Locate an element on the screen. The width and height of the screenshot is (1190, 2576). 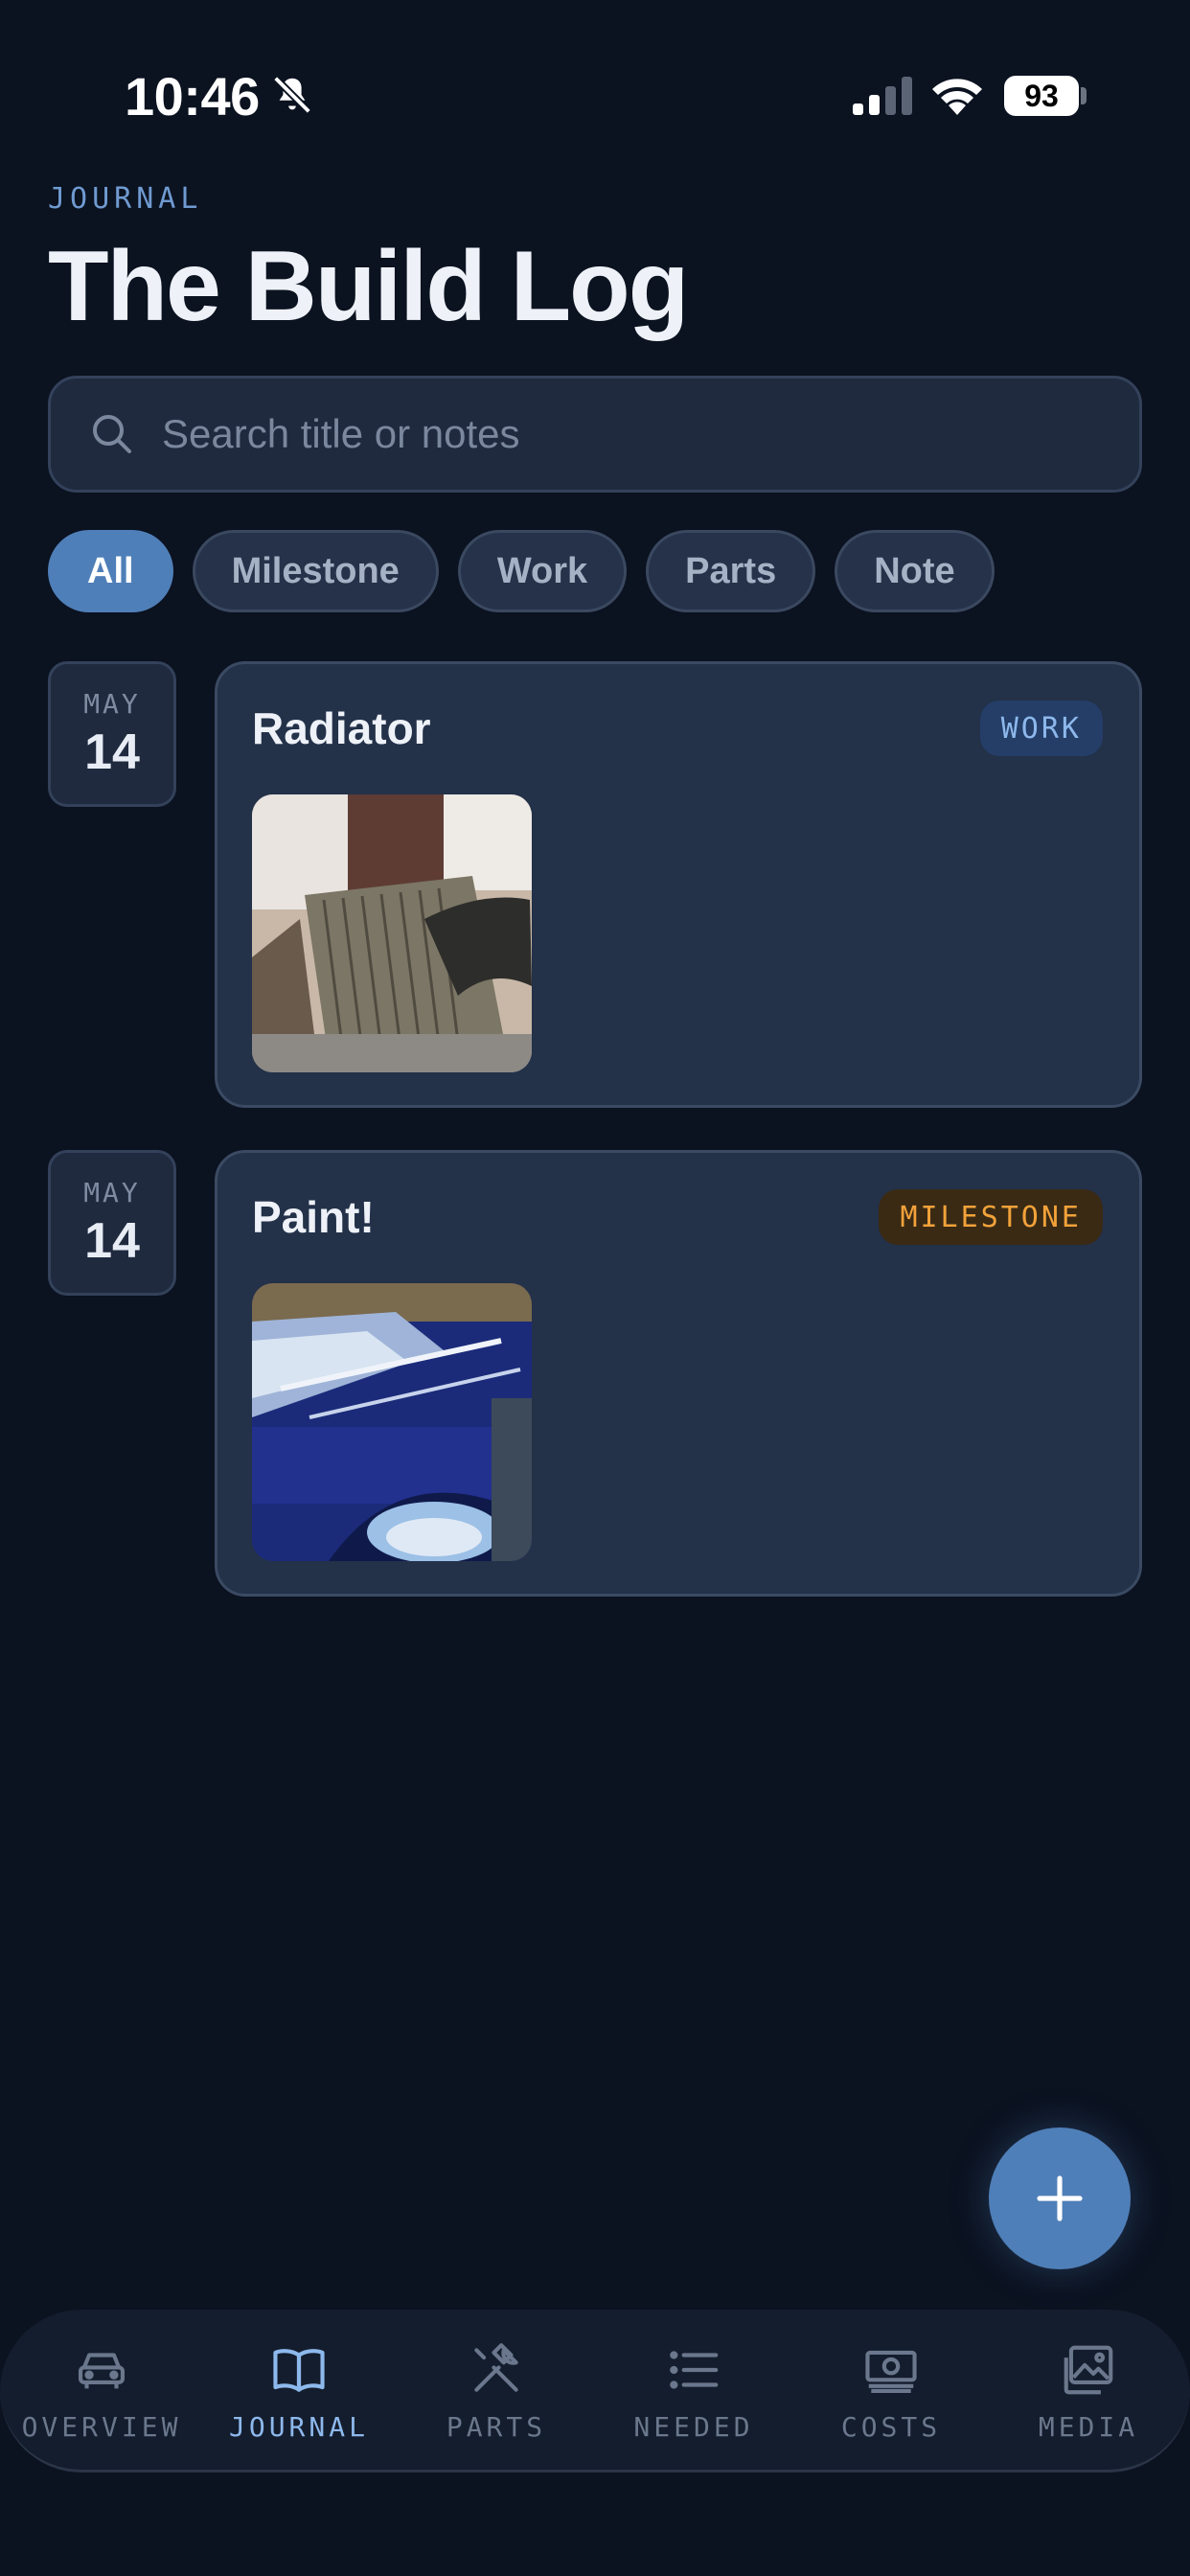
cash-icon is located at coordinates (891, 2371).